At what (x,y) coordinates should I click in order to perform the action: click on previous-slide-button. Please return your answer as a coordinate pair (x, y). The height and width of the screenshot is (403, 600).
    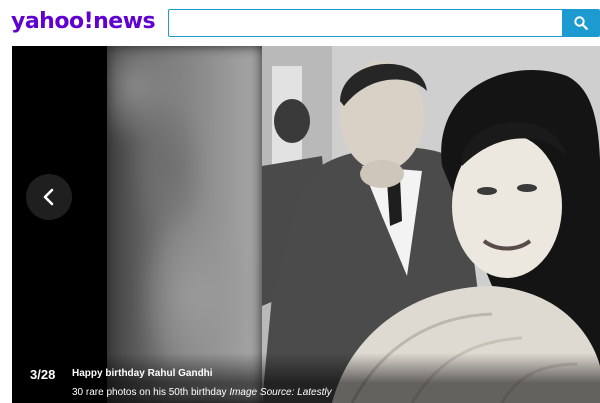
    Looking at the image, I should click on (49, 197).